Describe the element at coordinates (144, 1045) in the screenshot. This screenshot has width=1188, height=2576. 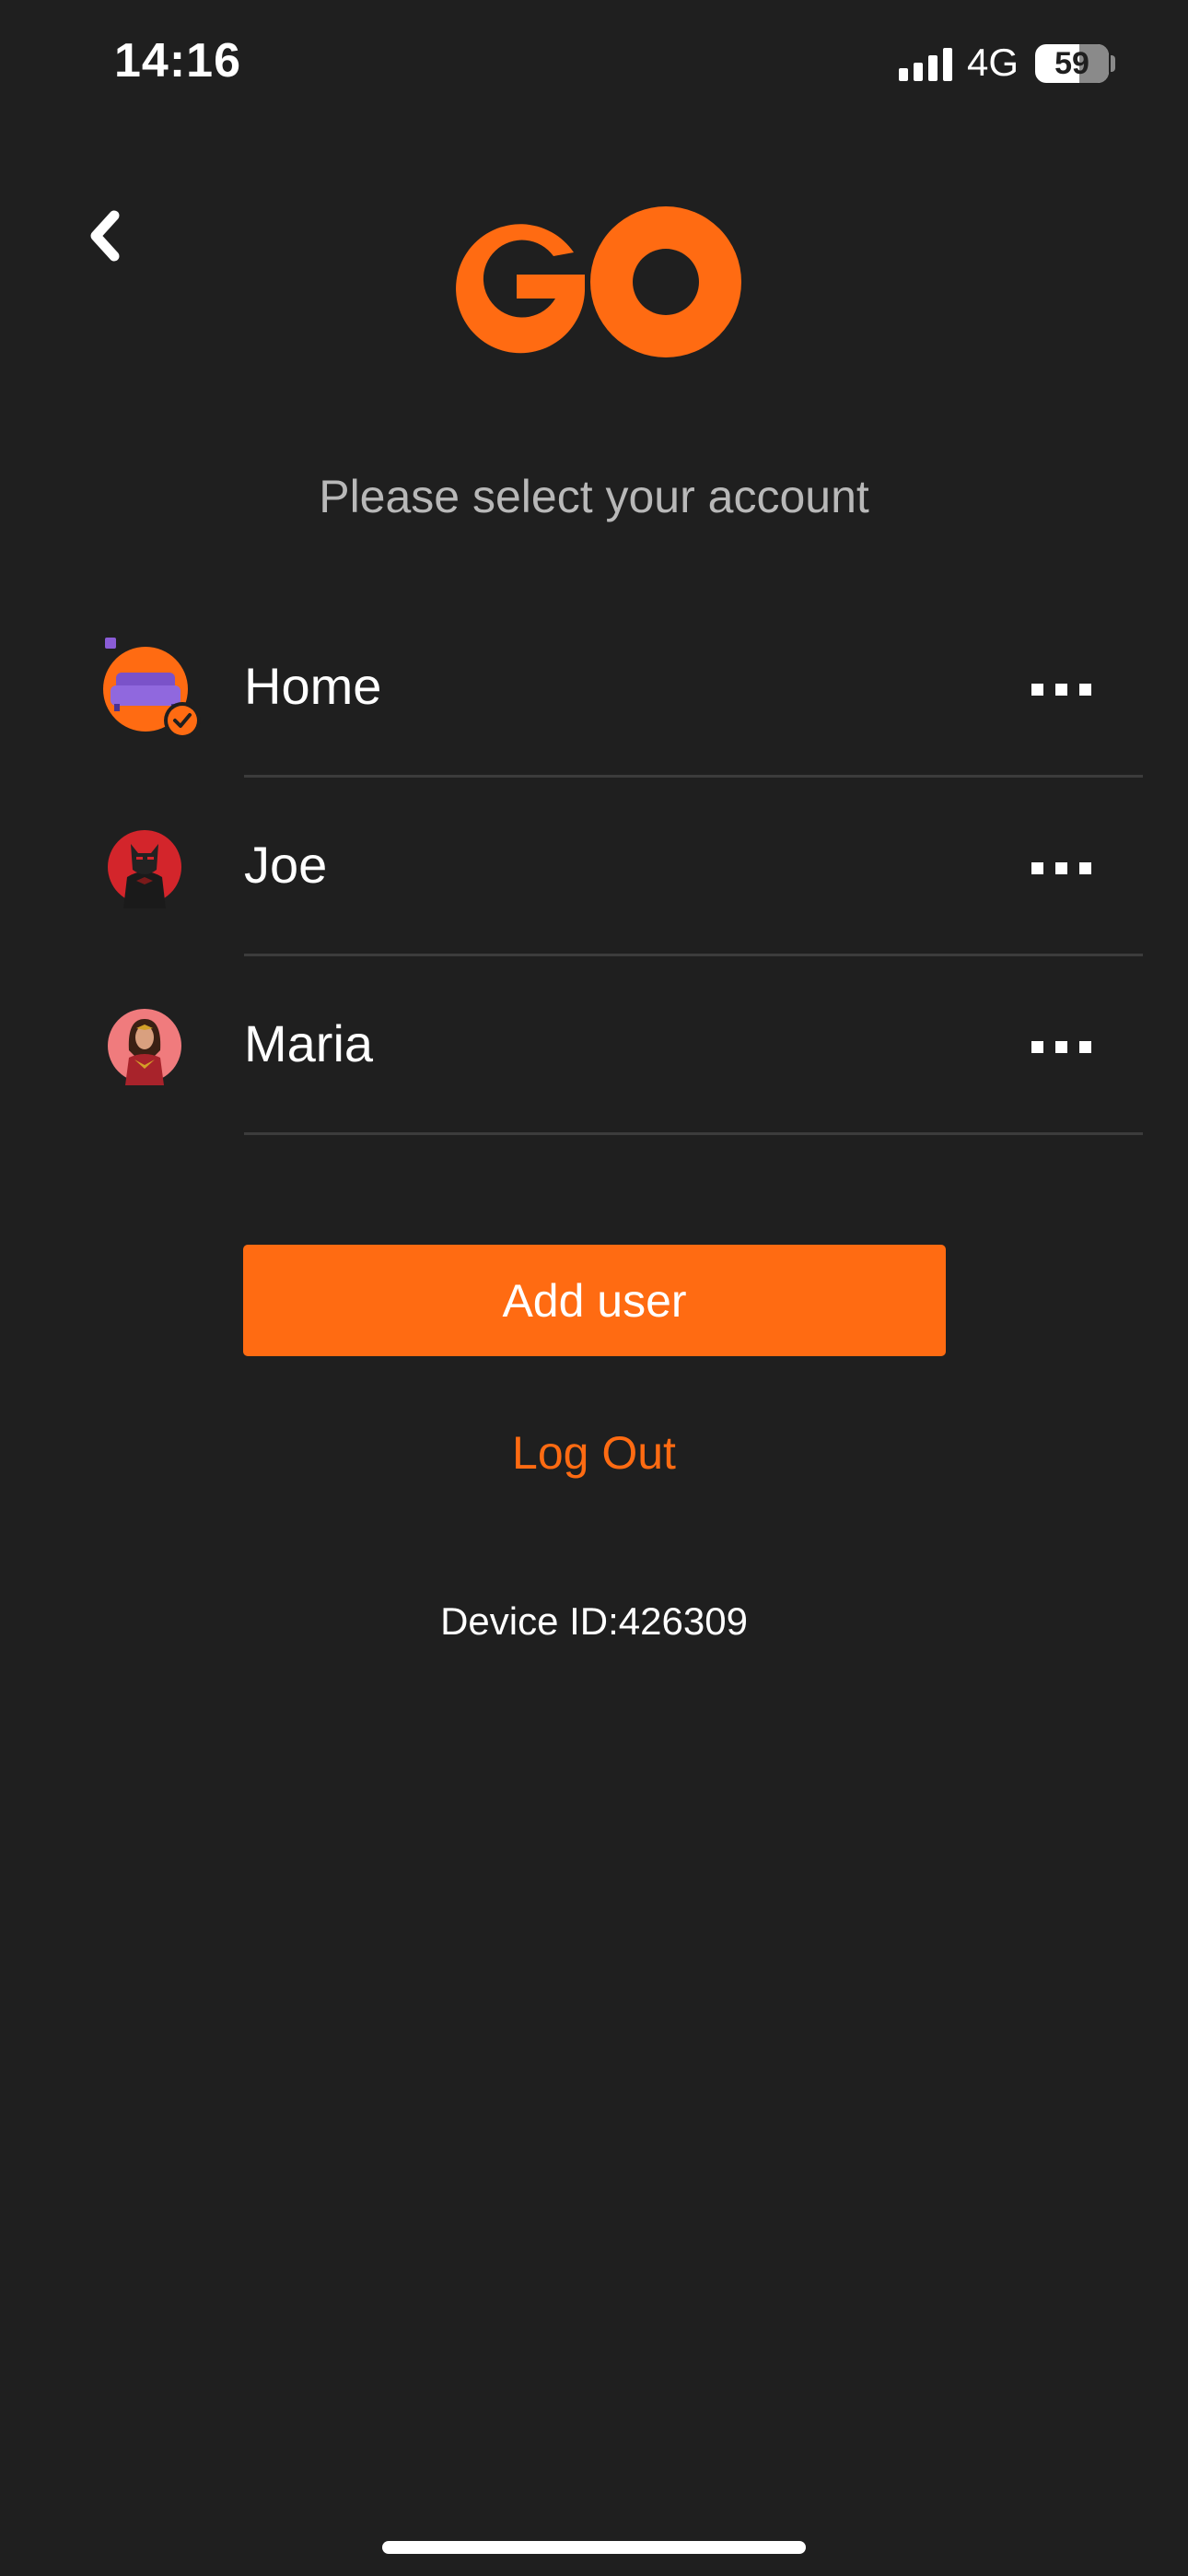
I see `wonder-woman-avatar` at that location.